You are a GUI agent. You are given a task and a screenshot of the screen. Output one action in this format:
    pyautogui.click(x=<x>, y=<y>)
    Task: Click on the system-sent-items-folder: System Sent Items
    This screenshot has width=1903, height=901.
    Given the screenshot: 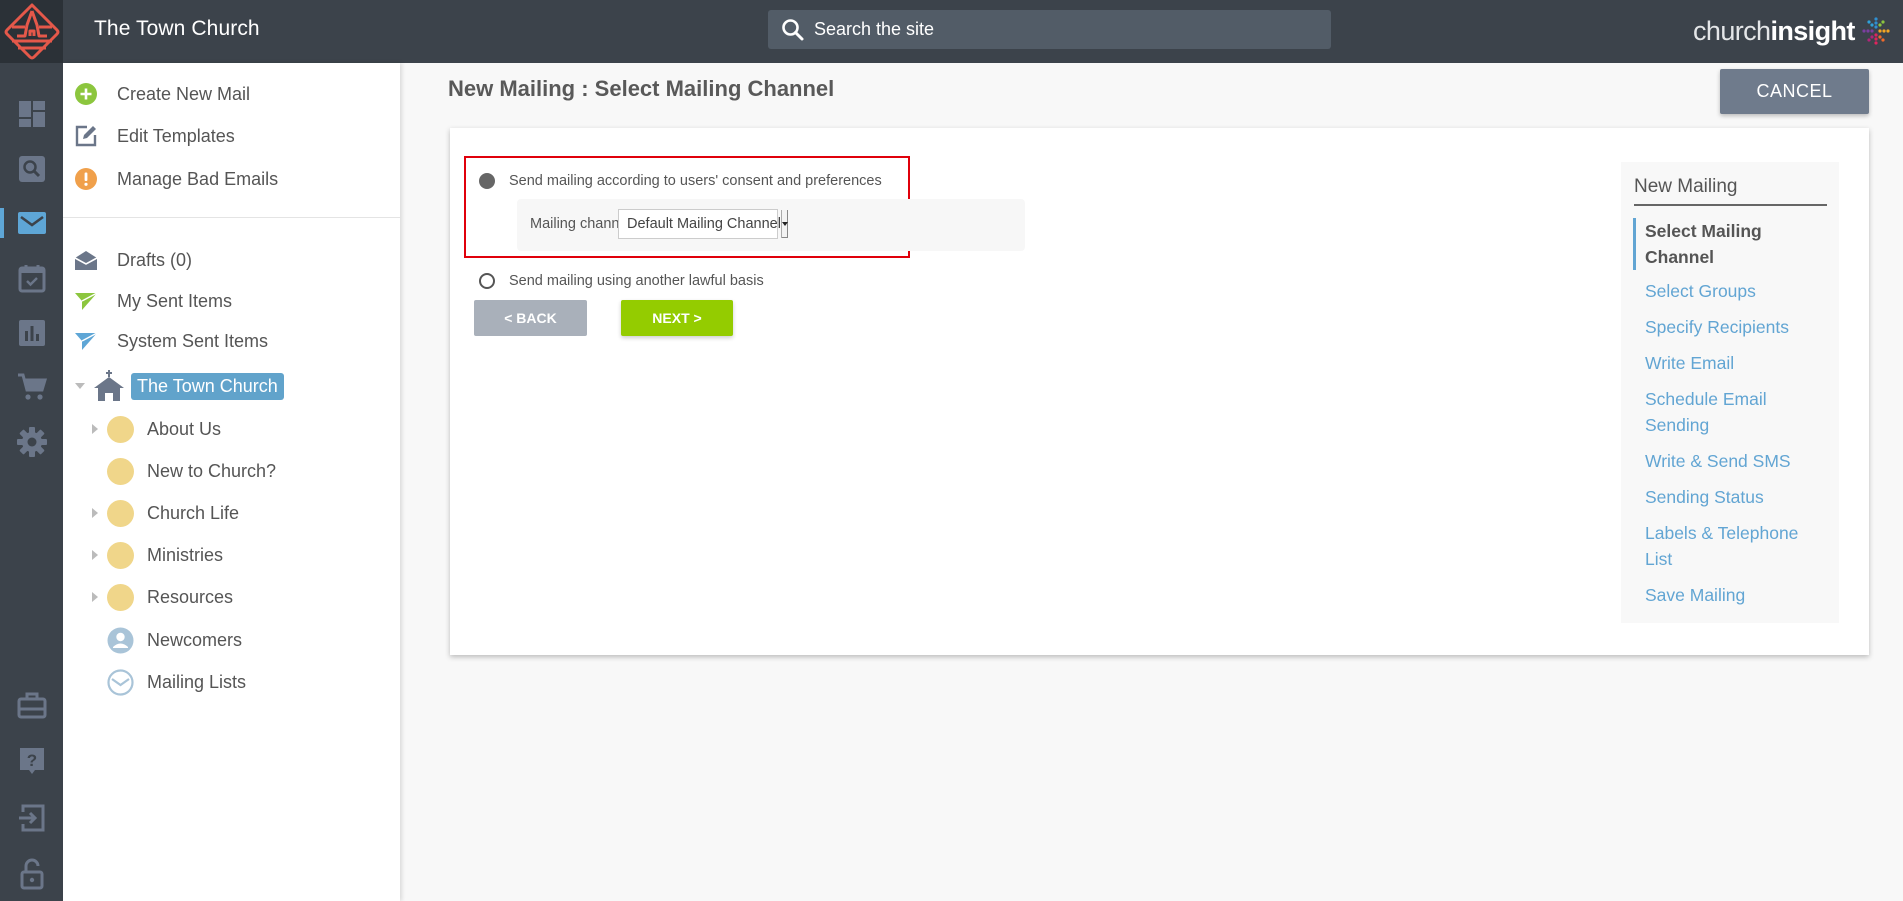 What is the action you would take?
    pyautogui.click(x=170, y=341)
    